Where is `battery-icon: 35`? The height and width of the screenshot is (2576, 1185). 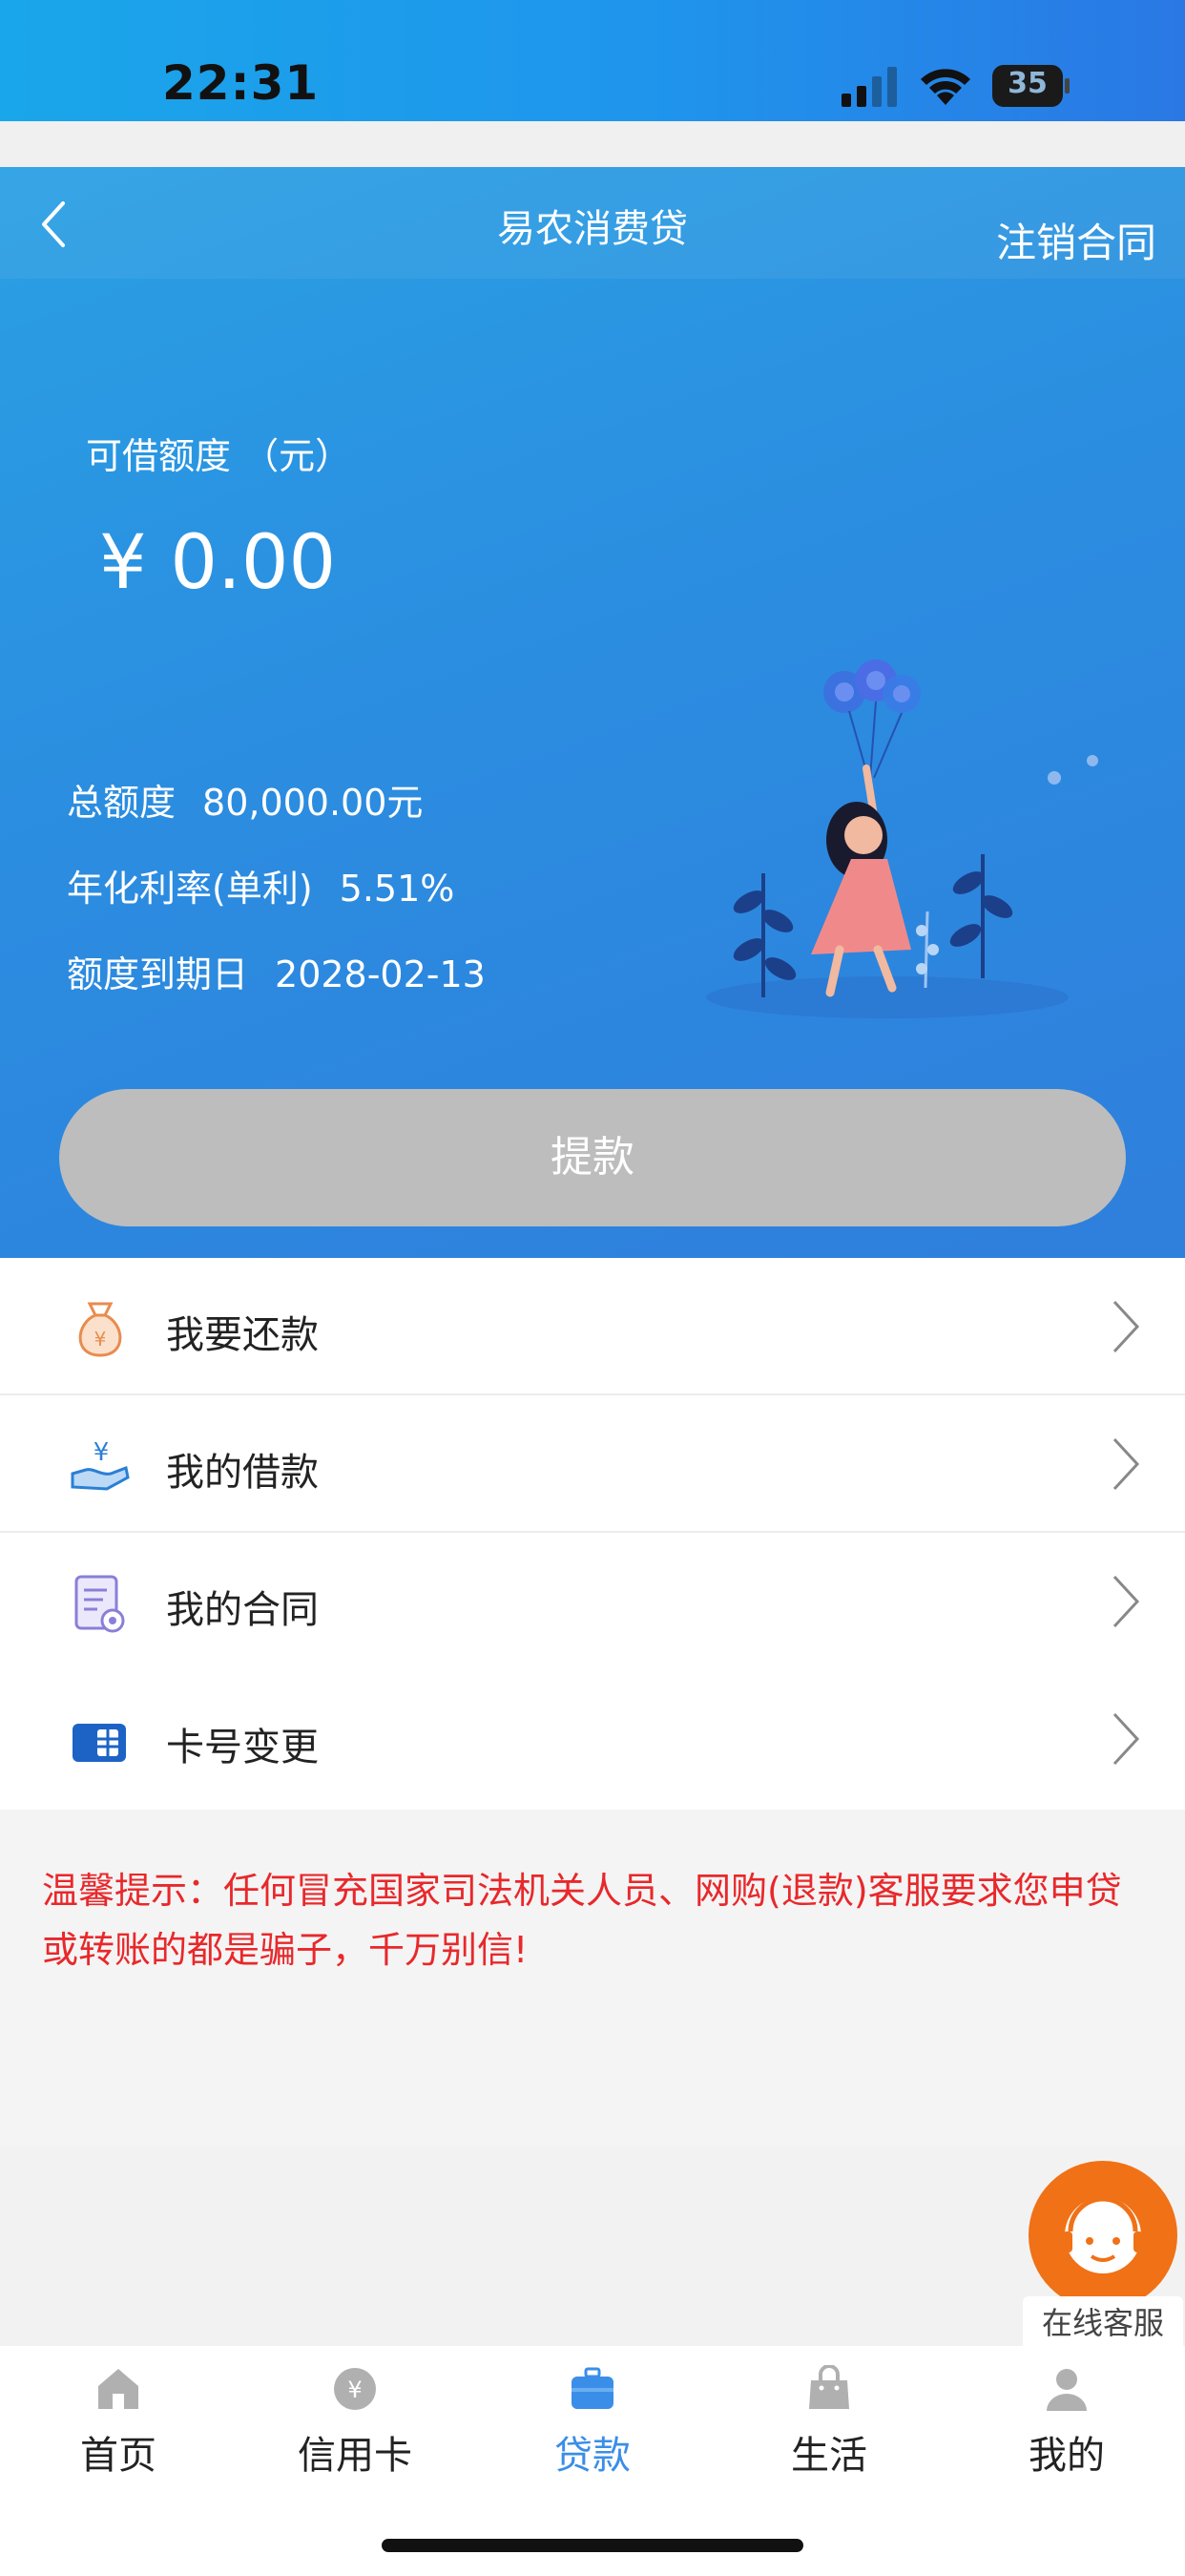 battery-icon: 35 is located at coordinates (1031, 86).